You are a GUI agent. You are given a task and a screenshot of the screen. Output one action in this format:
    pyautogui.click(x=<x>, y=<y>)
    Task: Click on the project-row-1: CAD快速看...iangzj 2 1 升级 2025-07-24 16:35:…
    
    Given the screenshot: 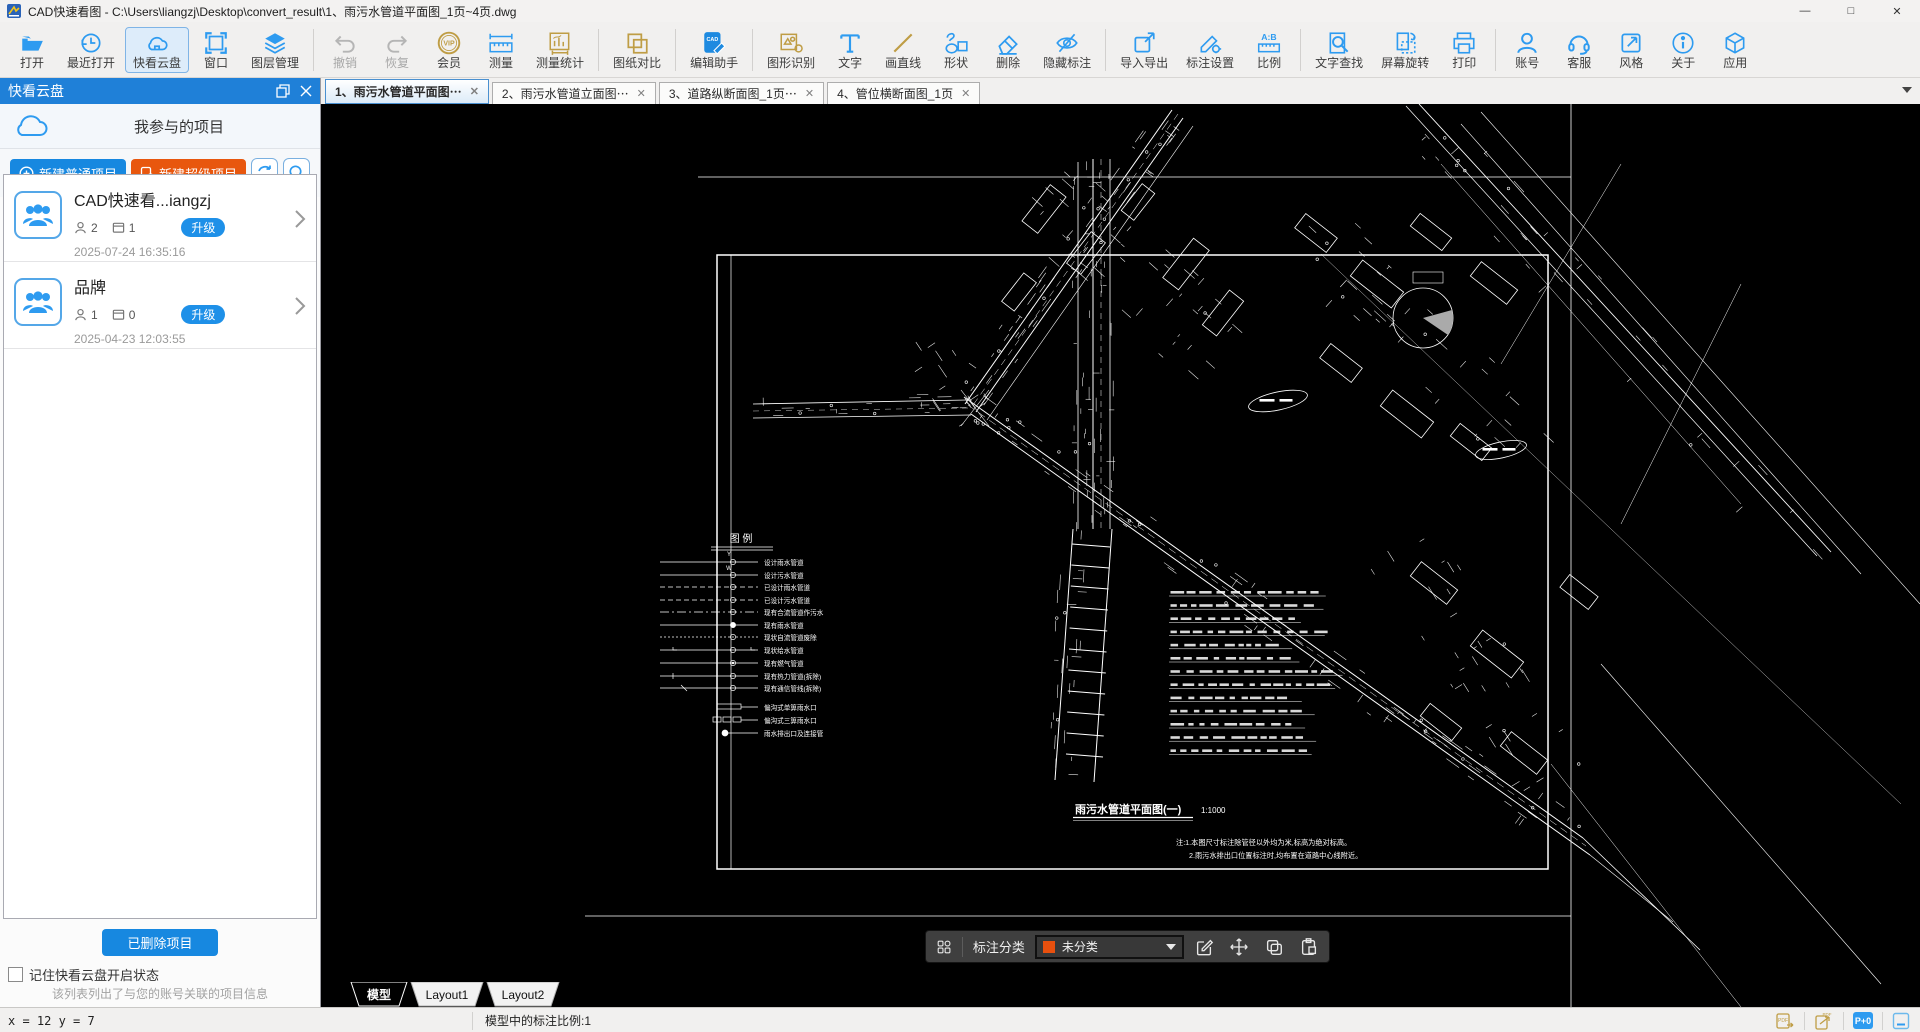 What is the action you would take?
    pyautogui.click(x=160, y=218)
    